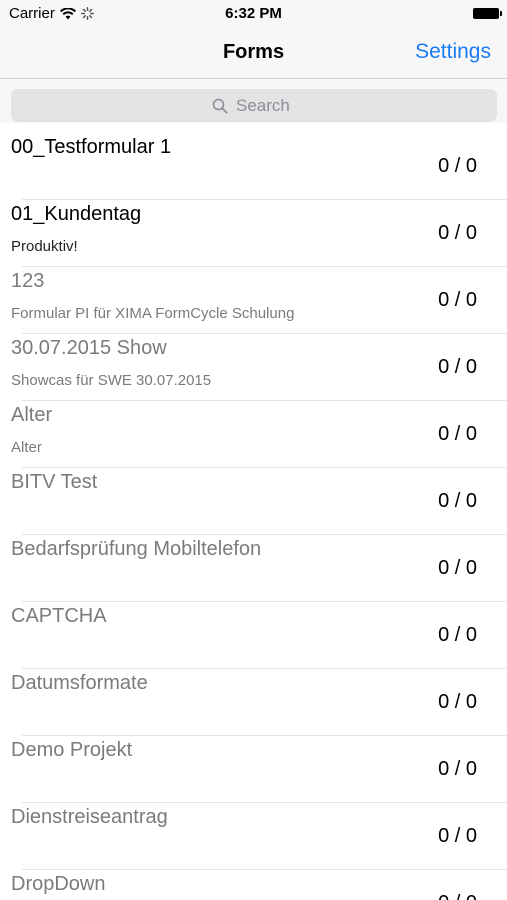  Describe the element at coordinates (253, 53) in the screenshot. I see `navigation-bar: Forms Settings` at that location.